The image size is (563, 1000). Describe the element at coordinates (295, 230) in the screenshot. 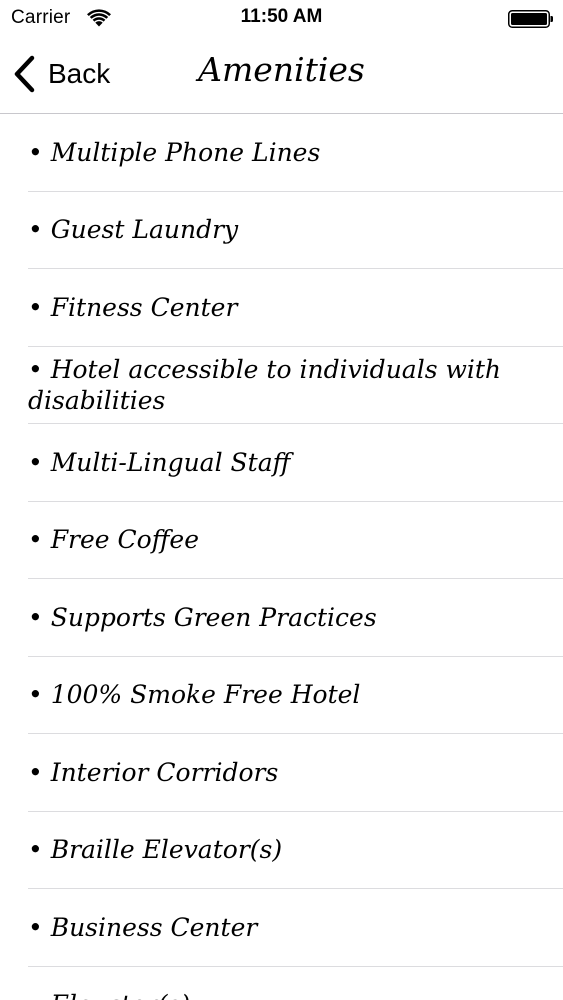

I see `list-item: • Guest Laundry` at that location.